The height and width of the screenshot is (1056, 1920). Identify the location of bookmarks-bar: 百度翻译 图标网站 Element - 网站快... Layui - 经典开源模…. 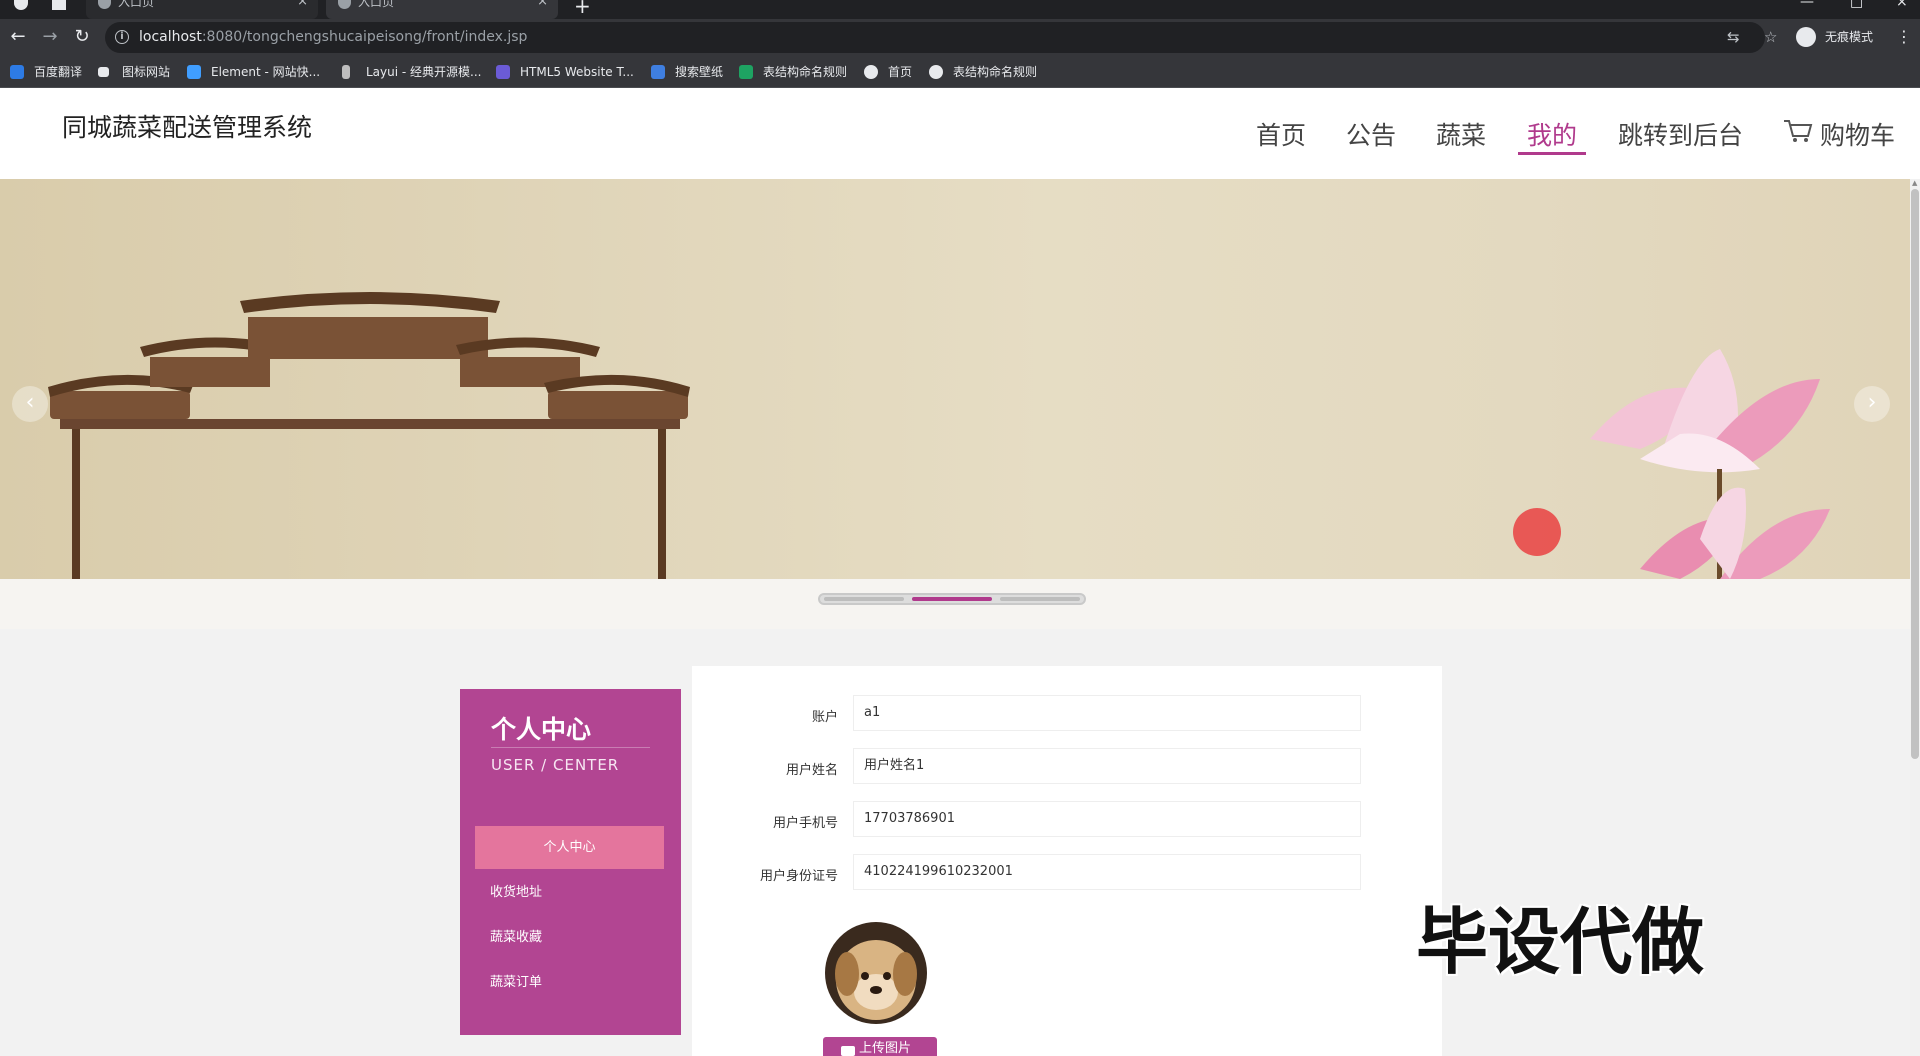
(960, 72).